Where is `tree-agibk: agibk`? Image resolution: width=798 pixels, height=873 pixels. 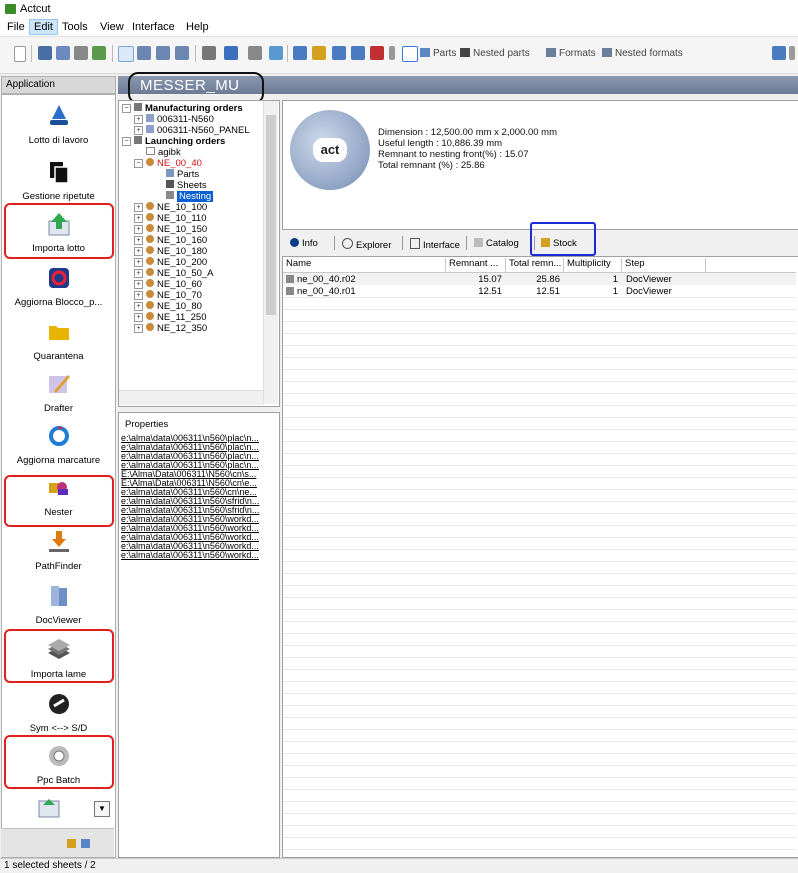 tree-agibk: agibk is located at coordinates (163, 152).